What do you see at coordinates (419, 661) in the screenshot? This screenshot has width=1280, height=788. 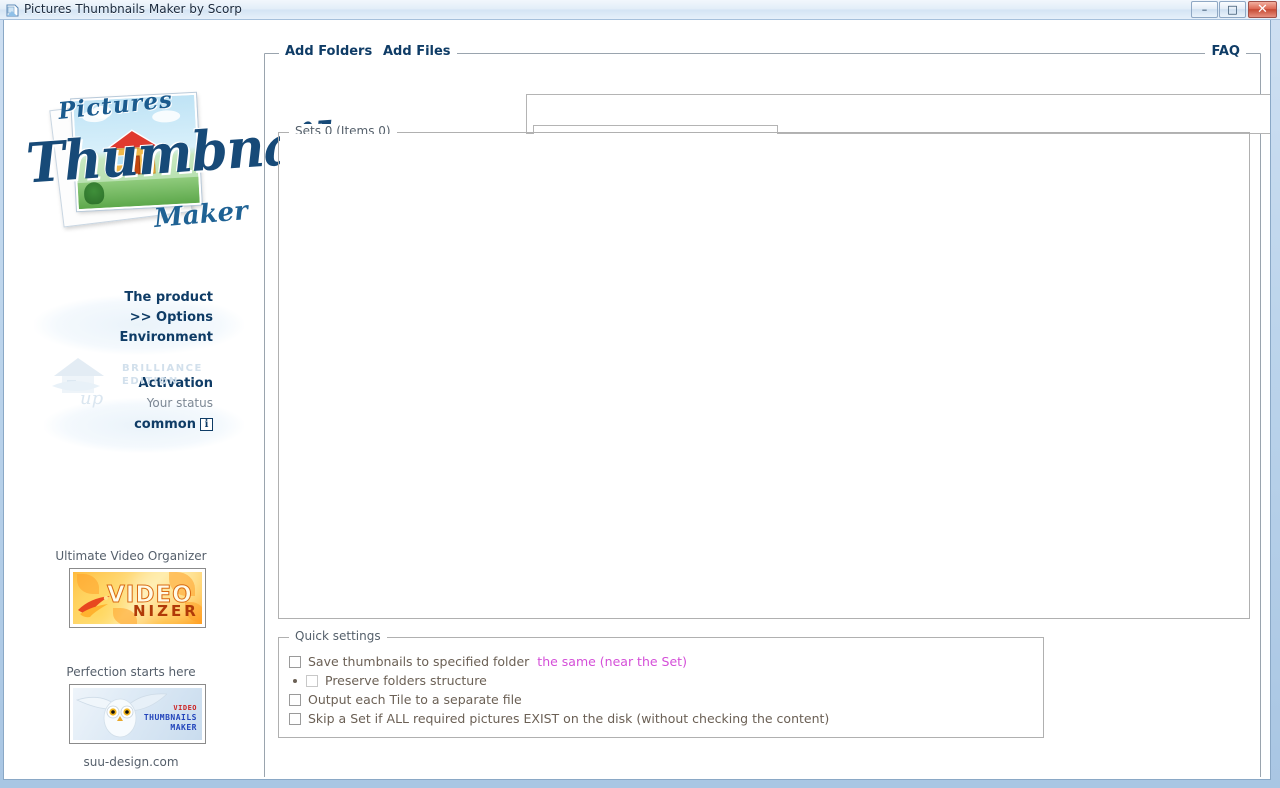 I see `checkbox-label-save-thumbnails: Save thumbnails to specified folder` at bounding box center [419, 661].